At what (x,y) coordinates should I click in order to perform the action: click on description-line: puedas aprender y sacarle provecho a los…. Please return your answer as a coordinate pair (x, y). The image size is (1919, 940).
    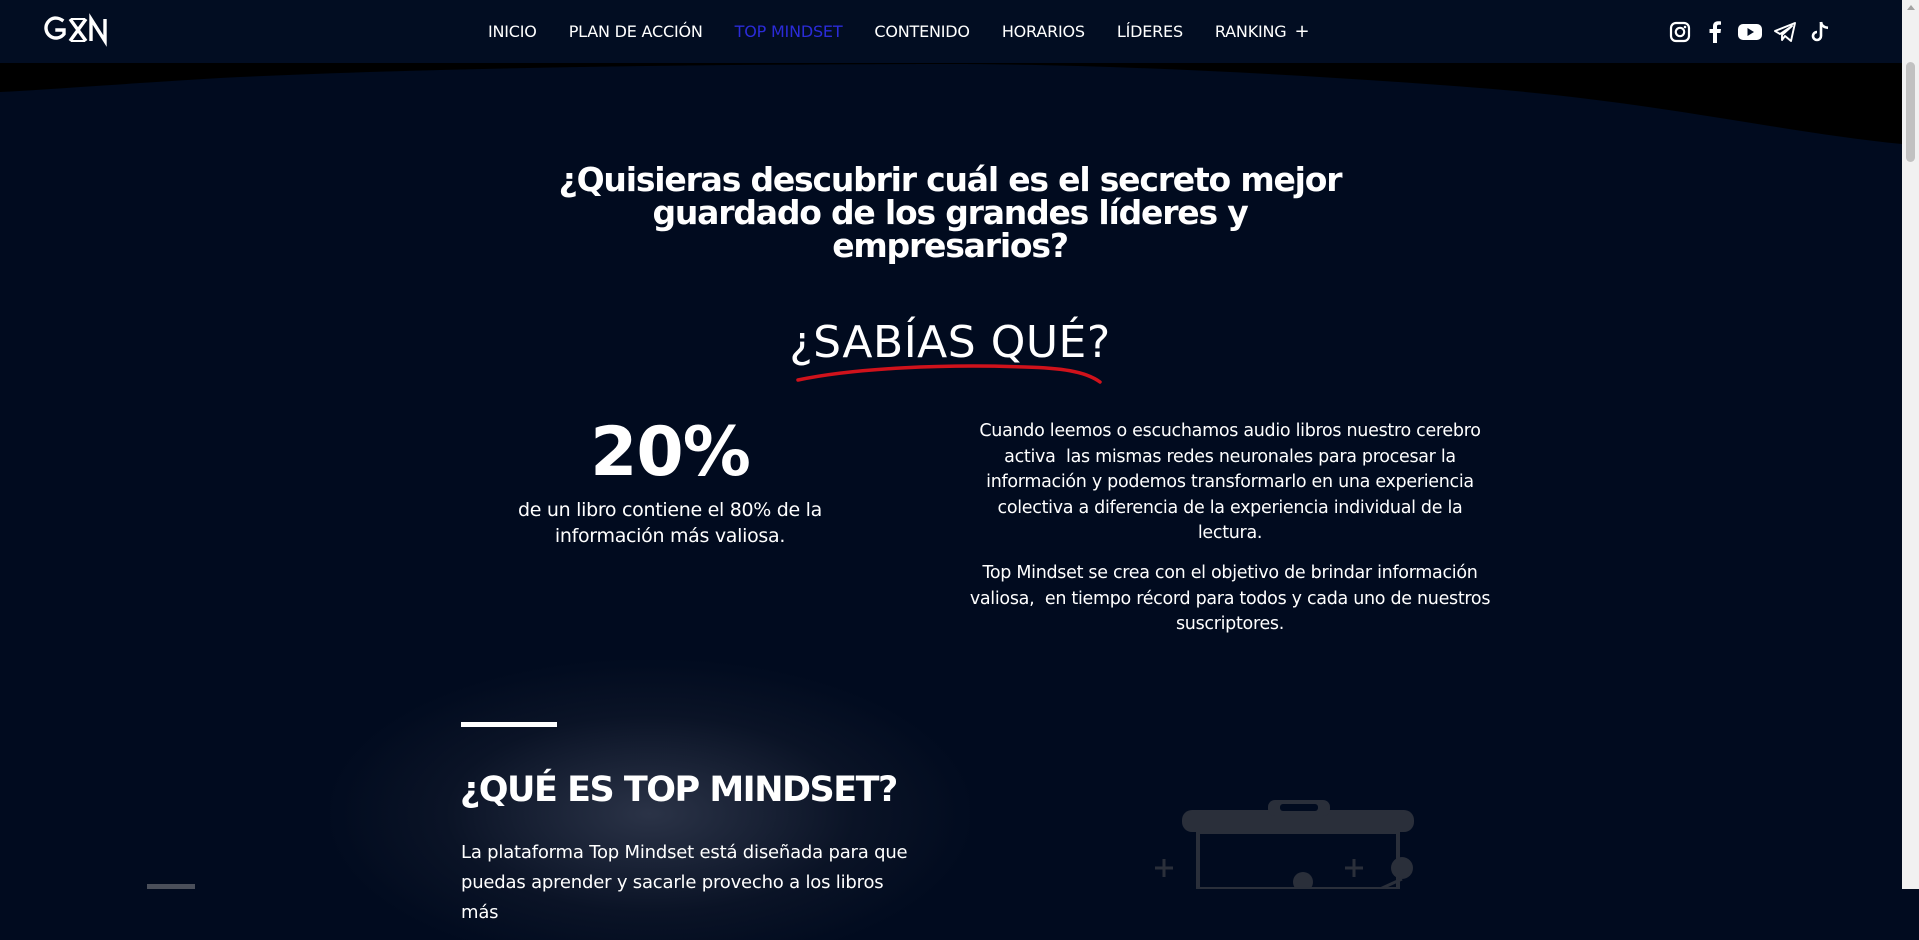
    Looking at the image, I should click on (672, 897).